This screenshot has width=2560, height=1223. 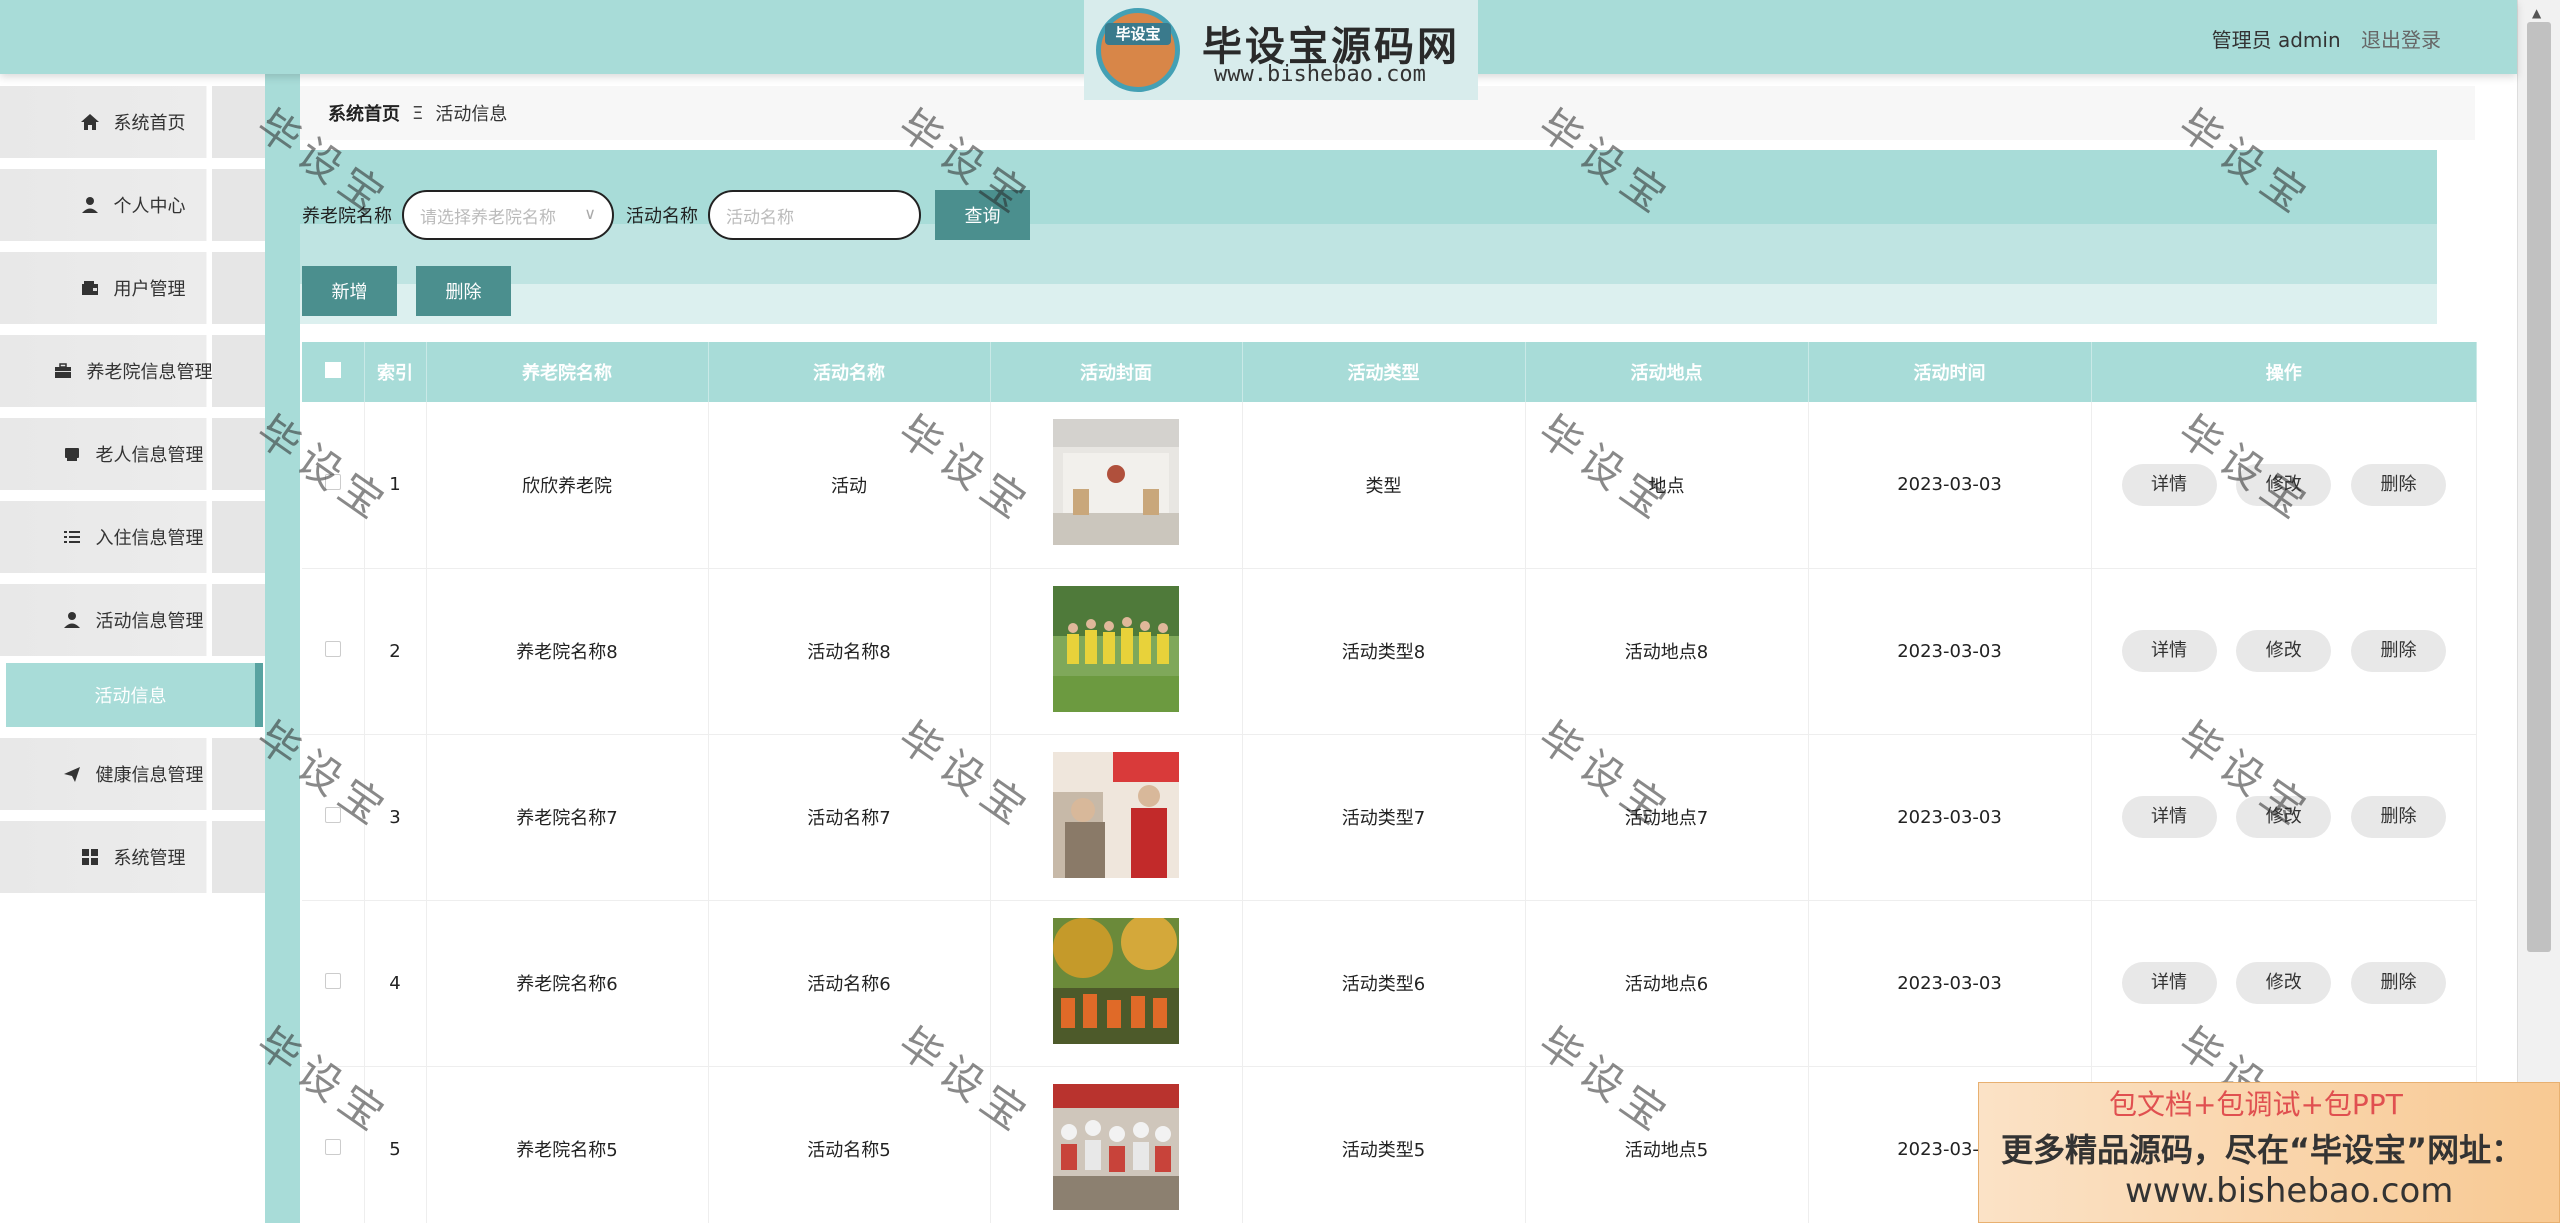 I want to click on sidebar-item-label: 入住信息管理, so click(x=149, y=538).